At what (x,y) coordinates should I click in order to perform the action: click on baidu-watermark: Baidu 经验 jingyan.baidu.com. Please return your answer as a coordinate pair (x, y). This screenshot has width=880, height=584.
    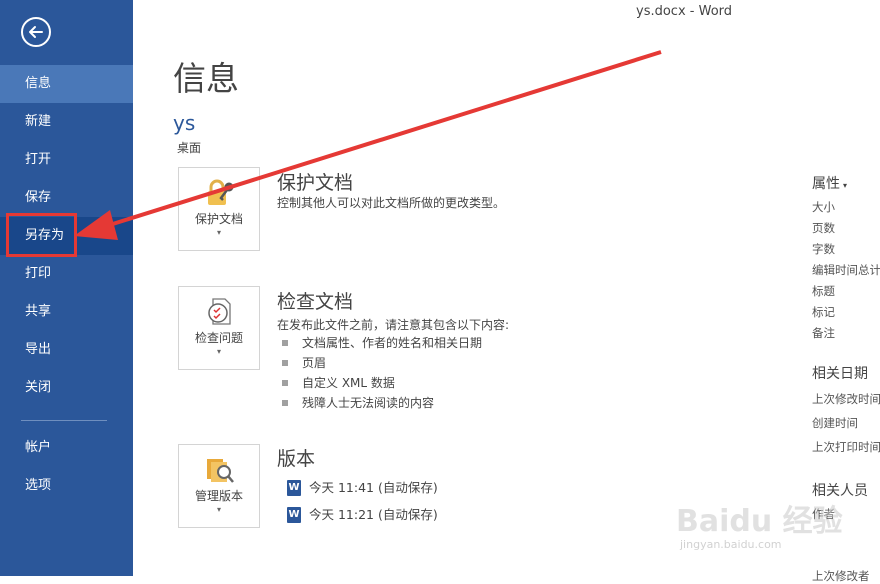
    Looking at the image, I should click on (771, 534).